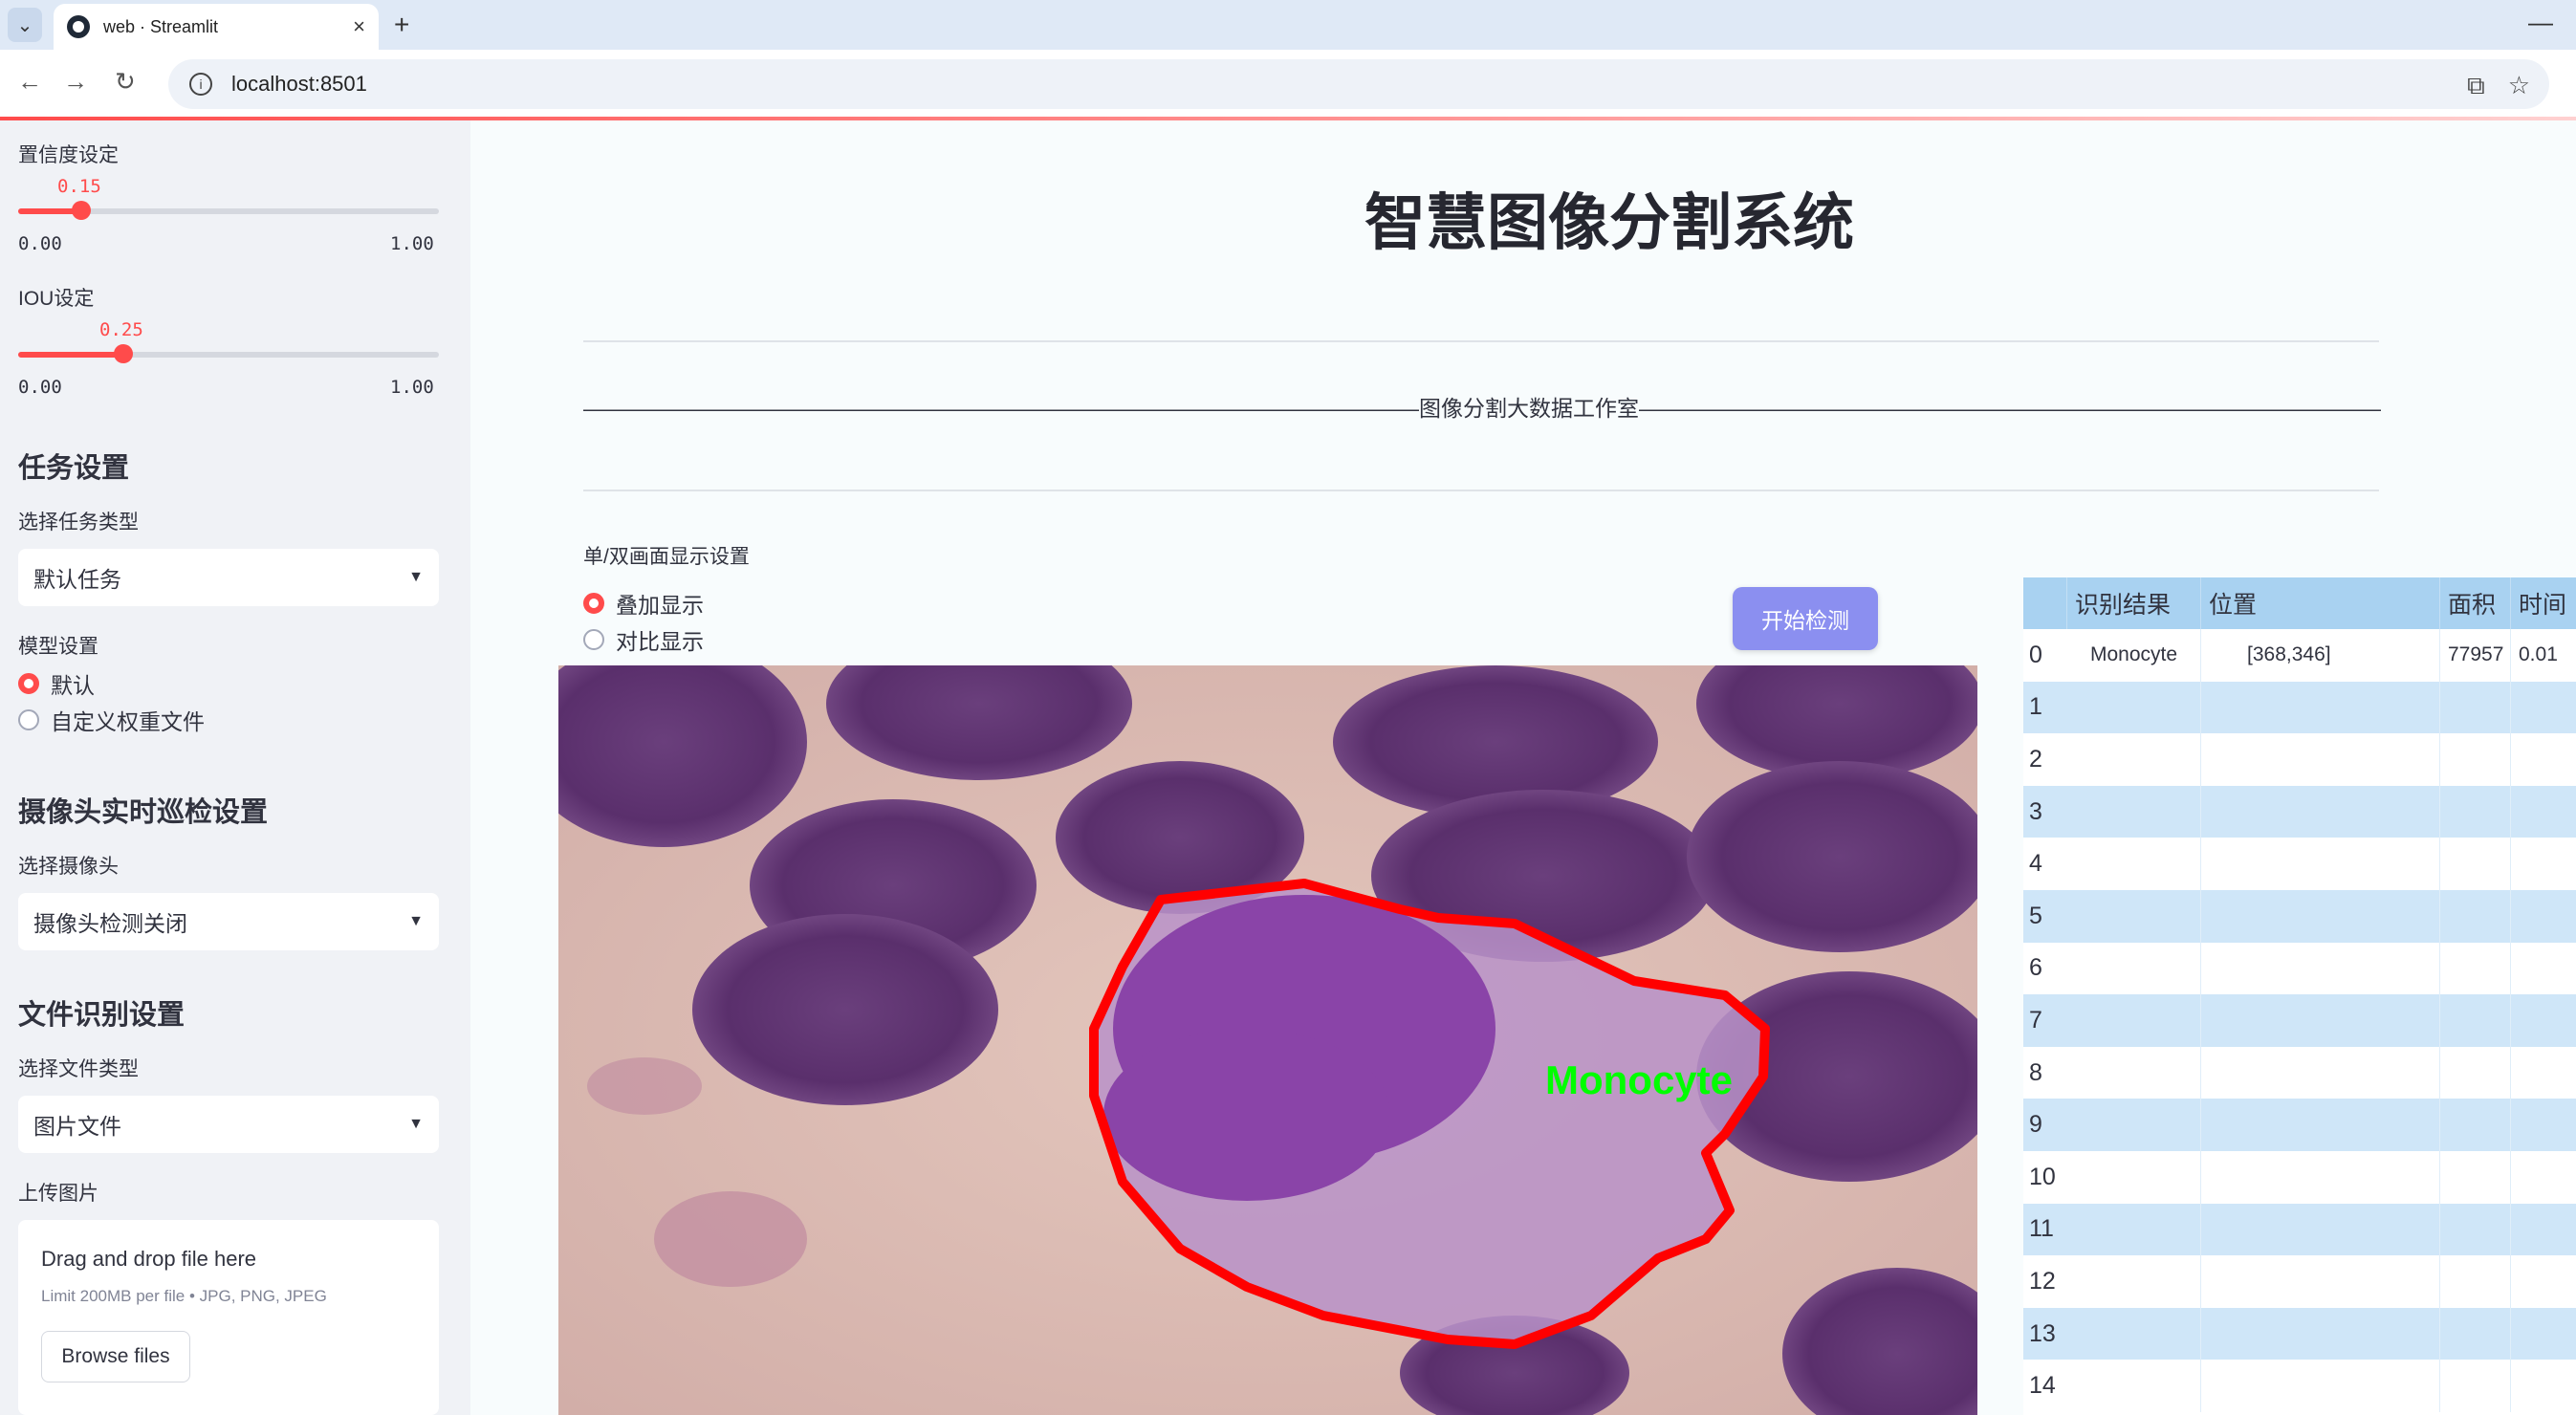  What do you see at coordinates (228, 922) in the screenshot?
I see `camera-select: 摄像头检测关闭 ▼` at bounding box center [228, 922].